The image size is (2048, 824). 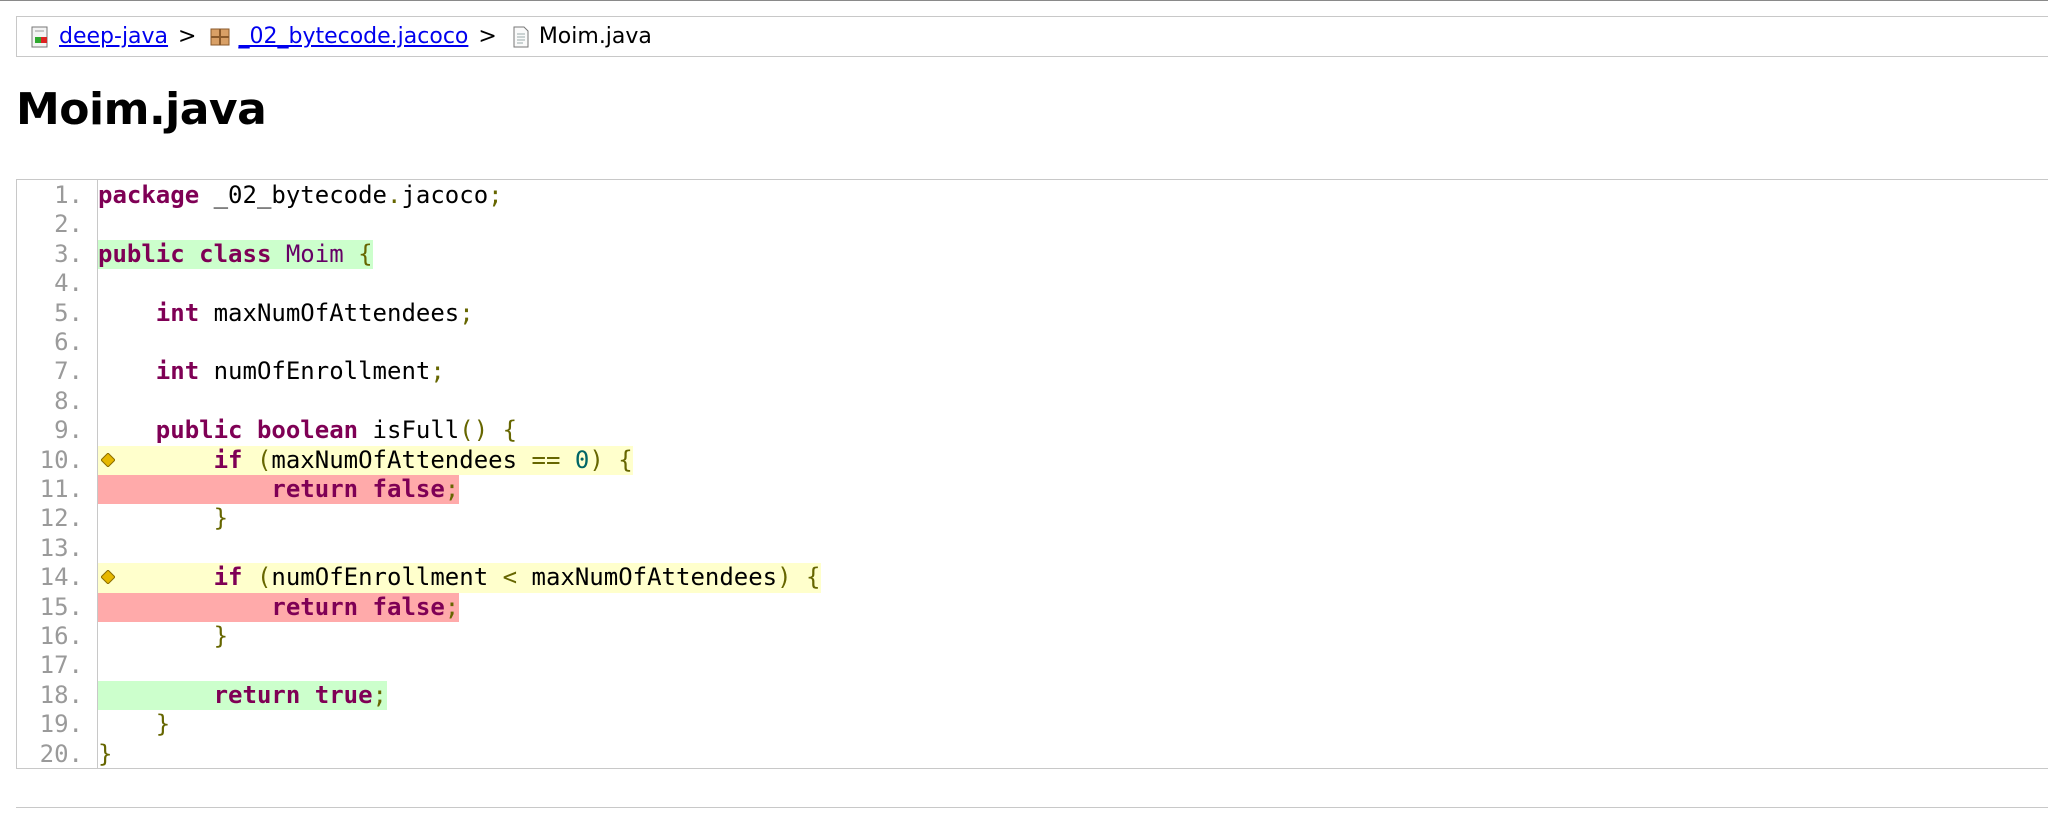 I want to click on source-line: 10. if (maxNumOfAttendees == 0) {, so click(x=1032, y=460).